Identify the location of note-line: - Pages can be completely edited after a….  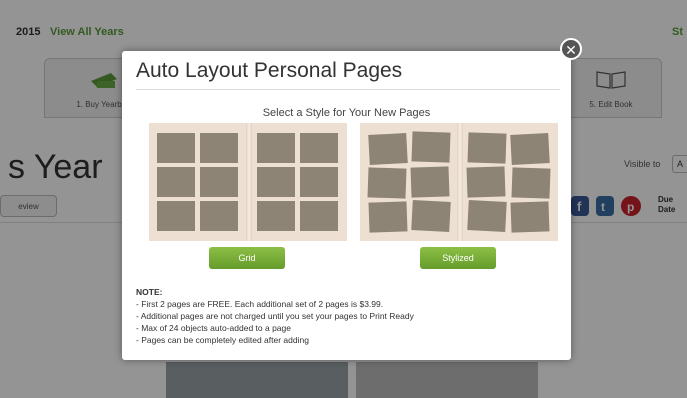
(222, 340).